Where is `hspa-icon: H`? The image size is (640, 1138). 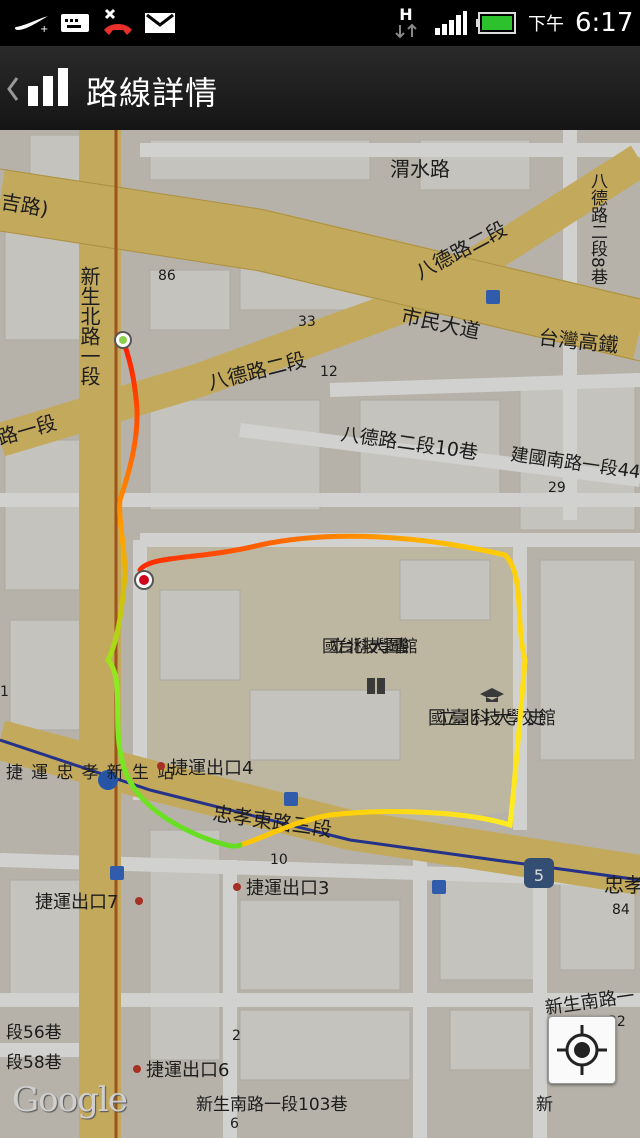
hspa-icon: H is located at coordinates (406, 23).